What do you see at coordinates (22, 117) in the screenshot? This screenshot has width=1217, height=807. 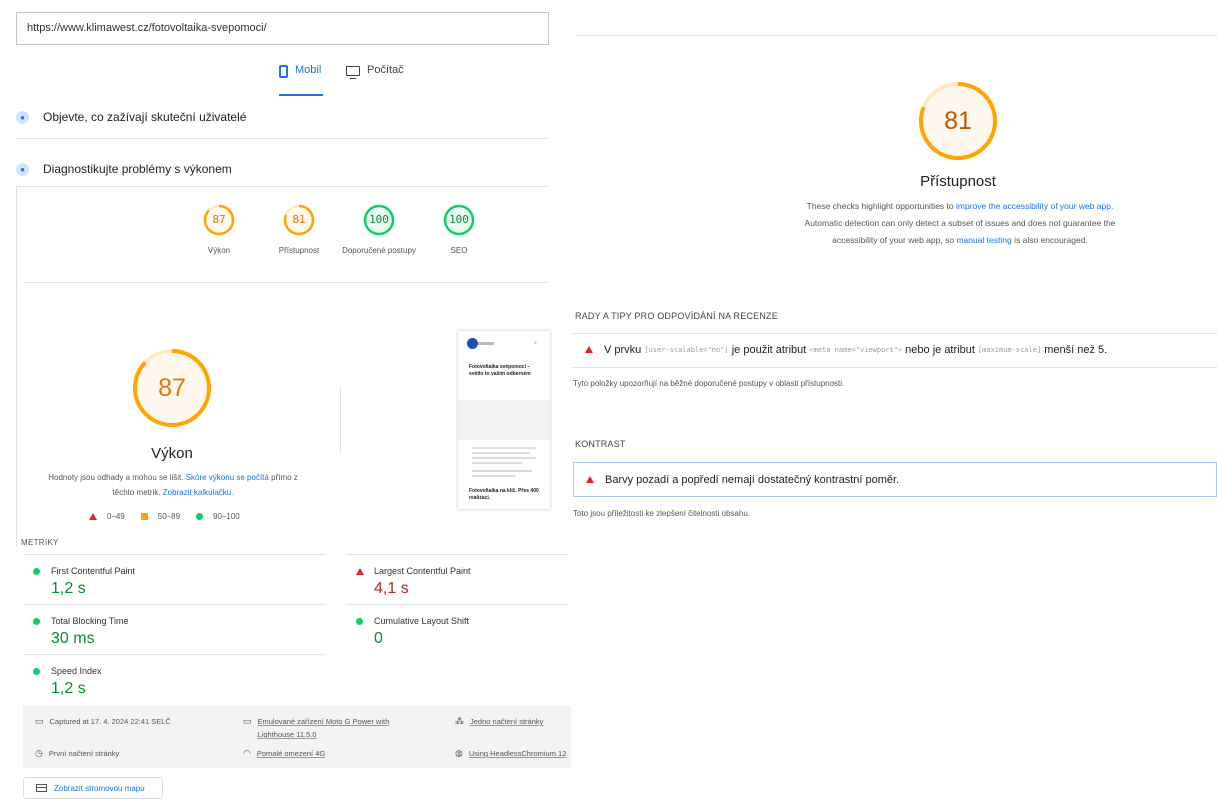 I see `users-icon: ●` at bounding box center [22, 117].